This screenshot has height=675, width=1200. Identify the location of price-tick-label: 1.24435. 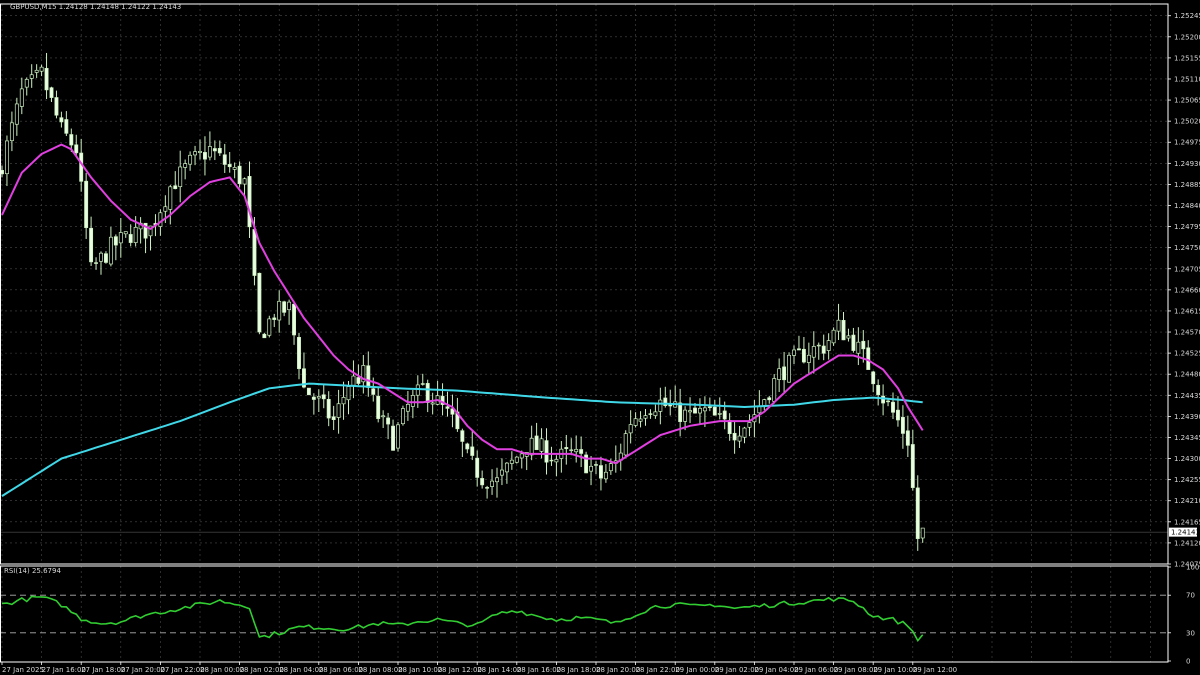
(1187, 396).